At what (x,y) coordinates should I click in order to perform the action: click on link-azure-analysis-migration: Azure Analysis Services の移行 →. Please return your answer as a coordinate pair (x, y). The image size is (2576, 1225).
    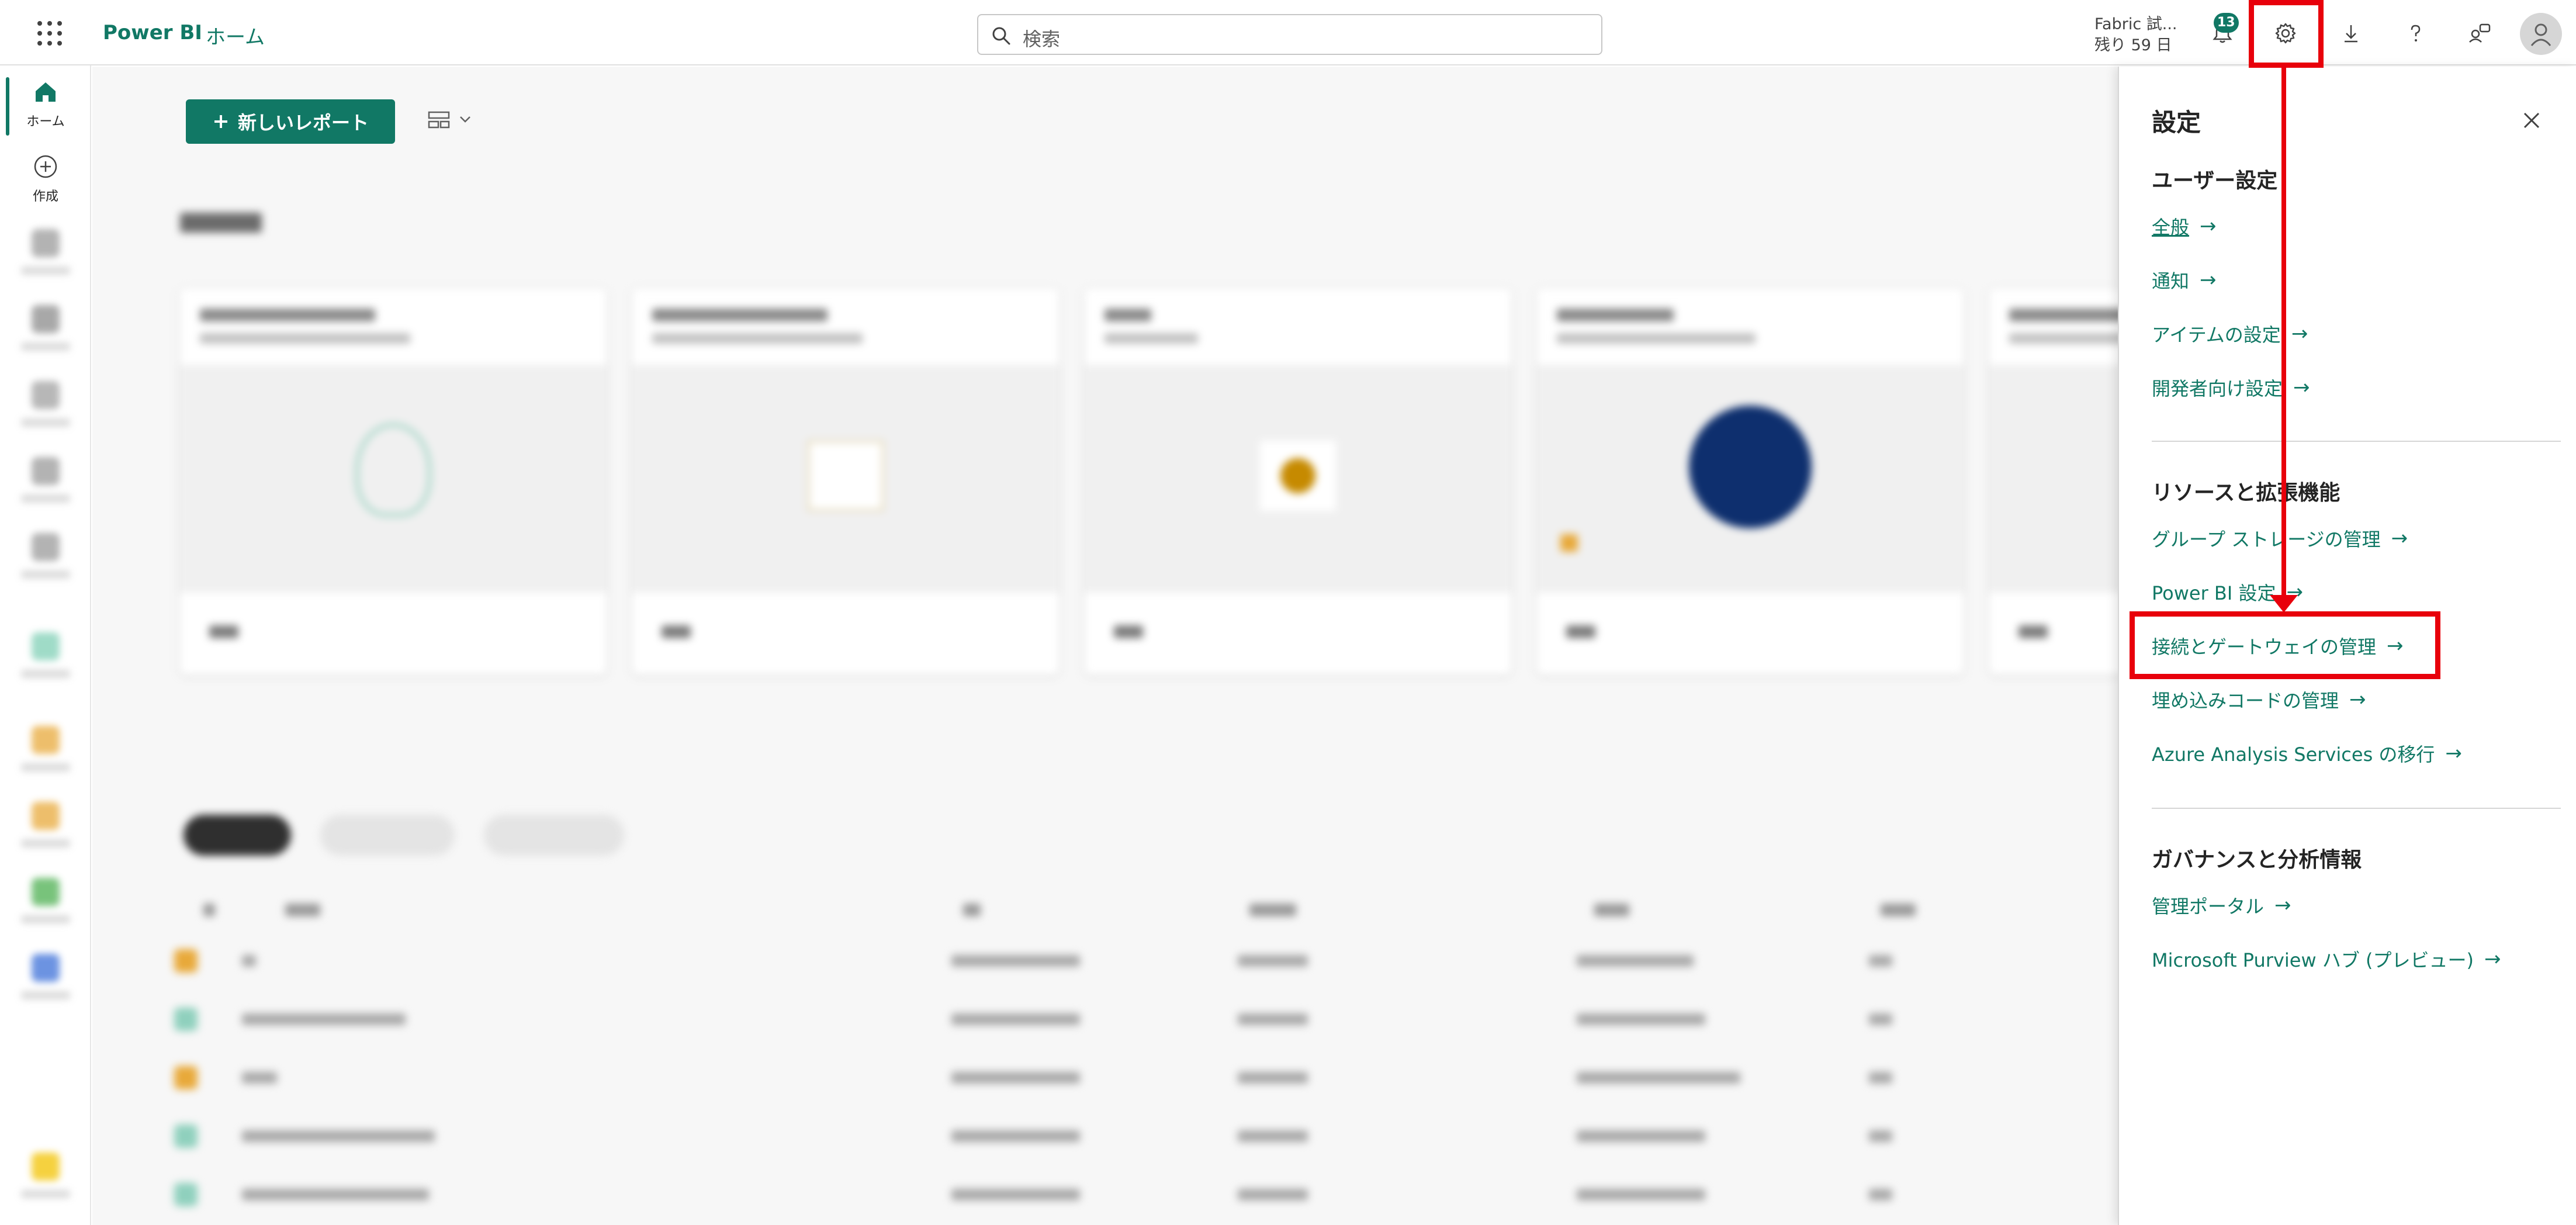
    Looking at the image, I should click on (2307, 753).